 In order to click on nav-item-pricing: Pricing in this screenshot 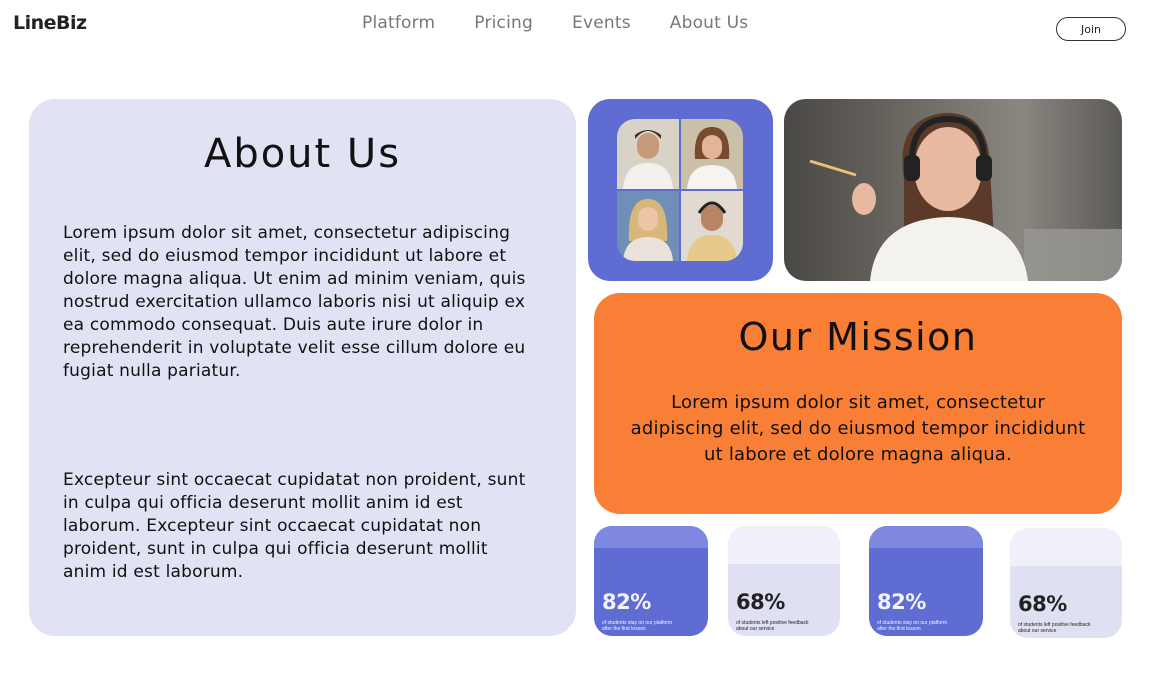, I will do `click(503, 23)`.